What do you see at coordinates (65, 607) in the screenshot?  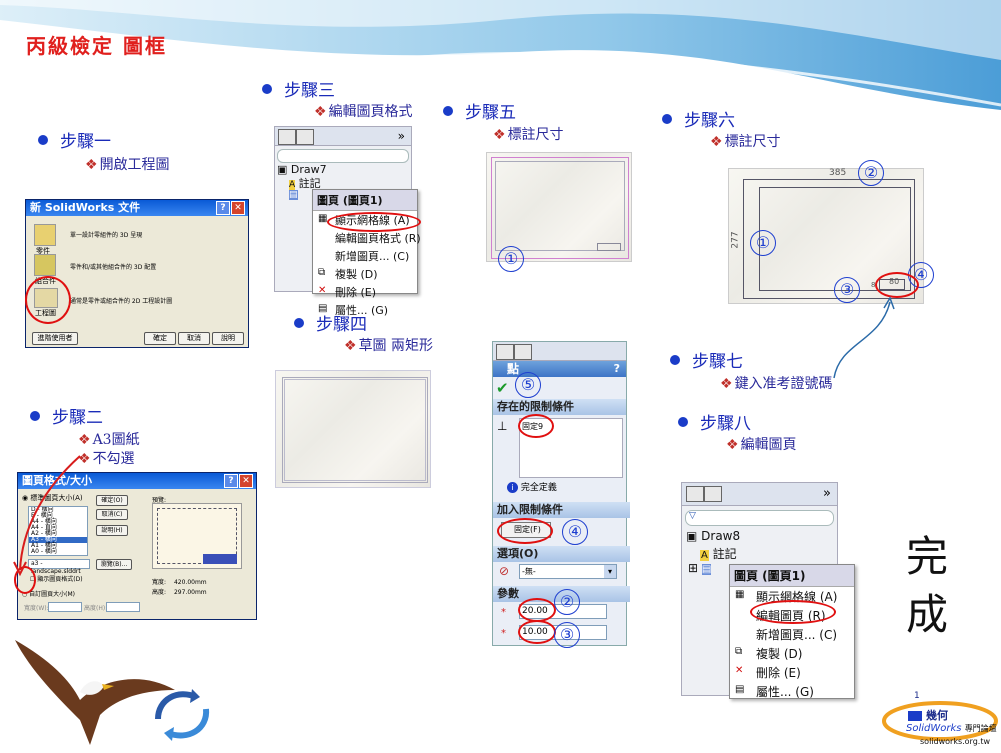 I see `custom-width-field` at bounding box center [65, 607].